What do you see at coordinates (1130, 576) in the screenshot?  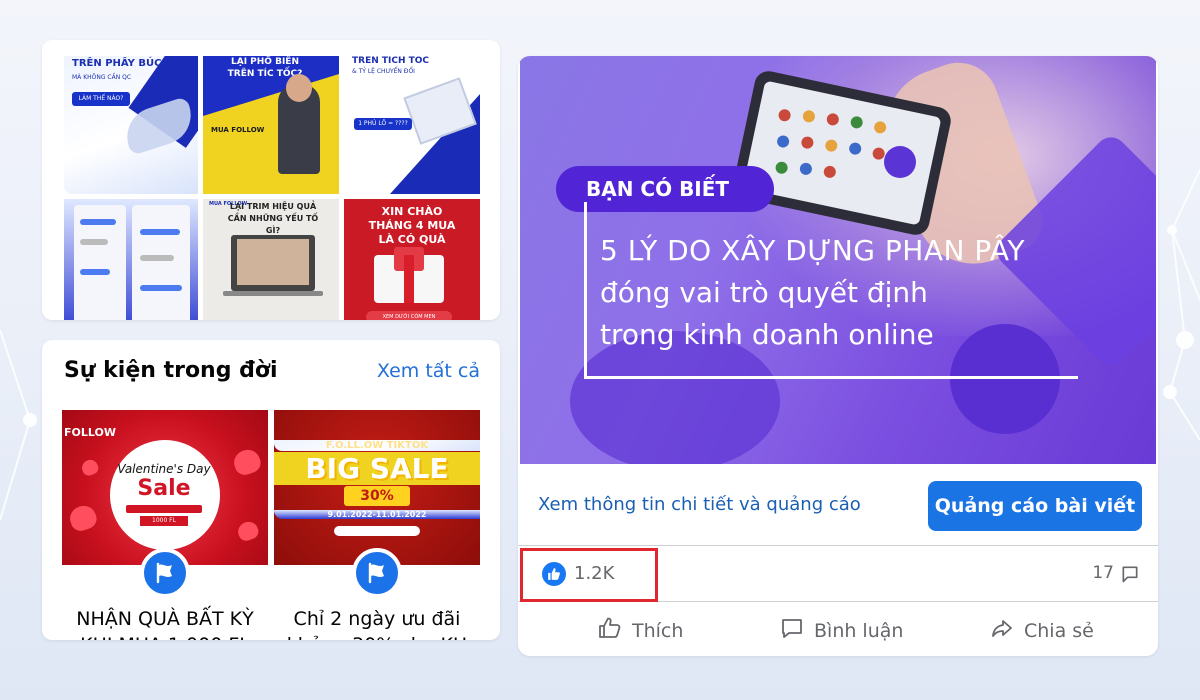 I see `comment-bubble-icon` at bounding box center [1130, 576].